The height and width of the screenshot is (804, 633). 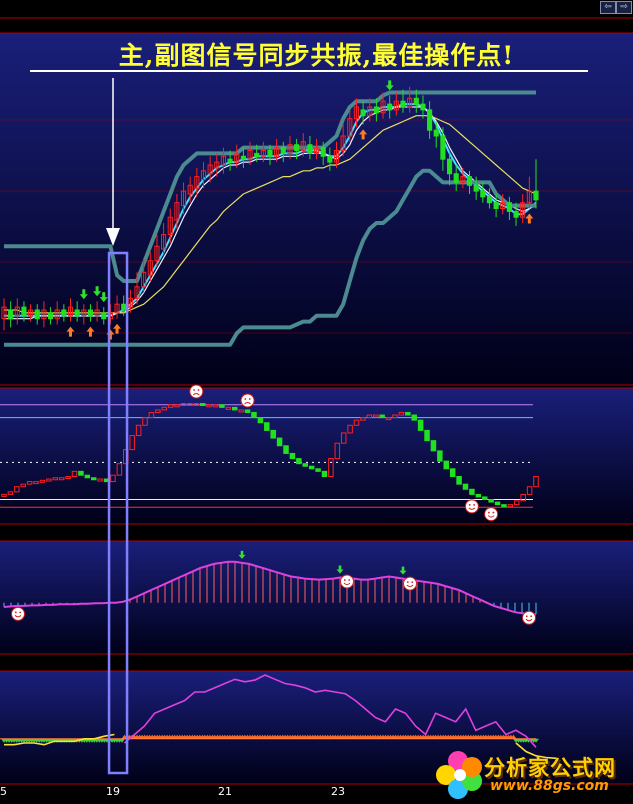 I want to click on watermark-url: www.88gs.com, so click(x=549, y=786).